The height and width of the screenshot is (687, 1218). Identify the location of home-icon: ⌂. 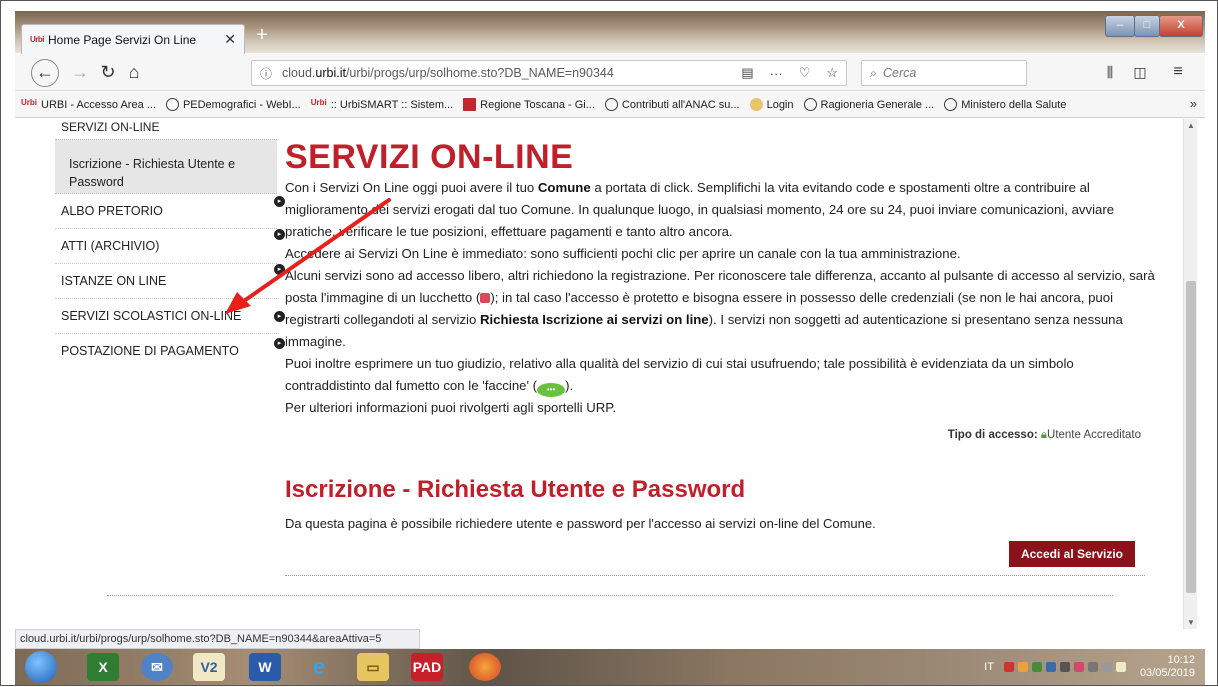
(134, 73).